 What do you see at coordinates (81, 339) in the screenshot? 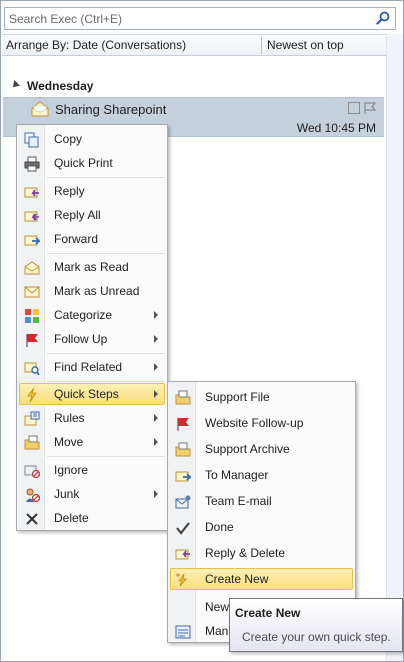
I see `menu-item-label: Follow Up` at bounding box center [81, 339].